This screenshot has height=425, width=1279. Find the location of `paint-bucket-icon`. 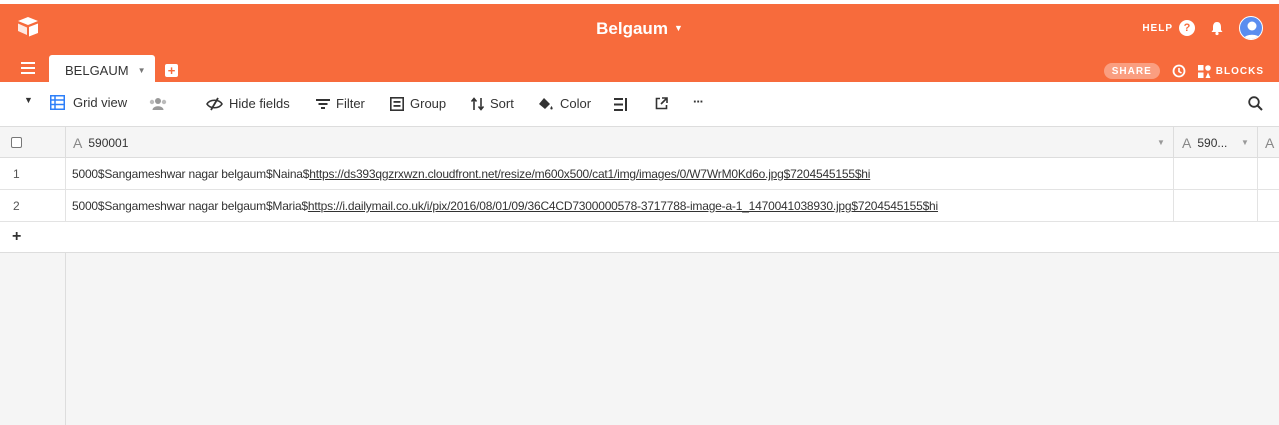

paint-bucket-icon is located at coordinates (546, 103).